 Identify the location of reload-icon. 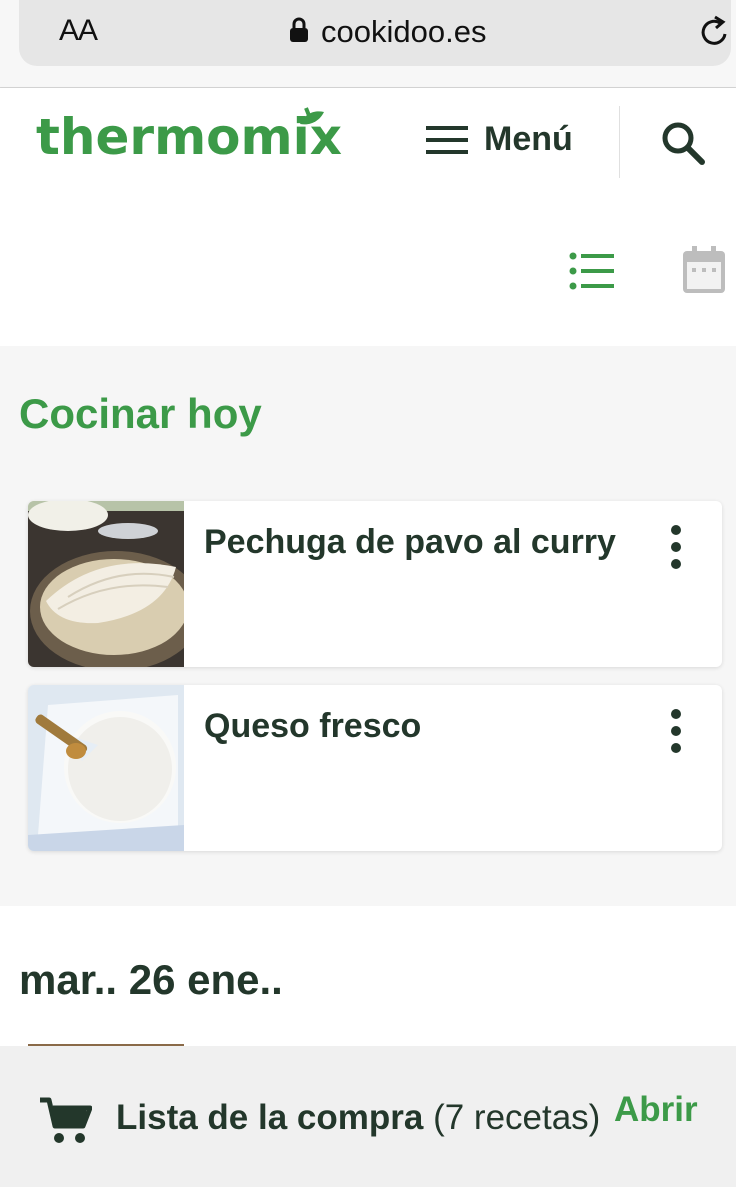
(714, 34).